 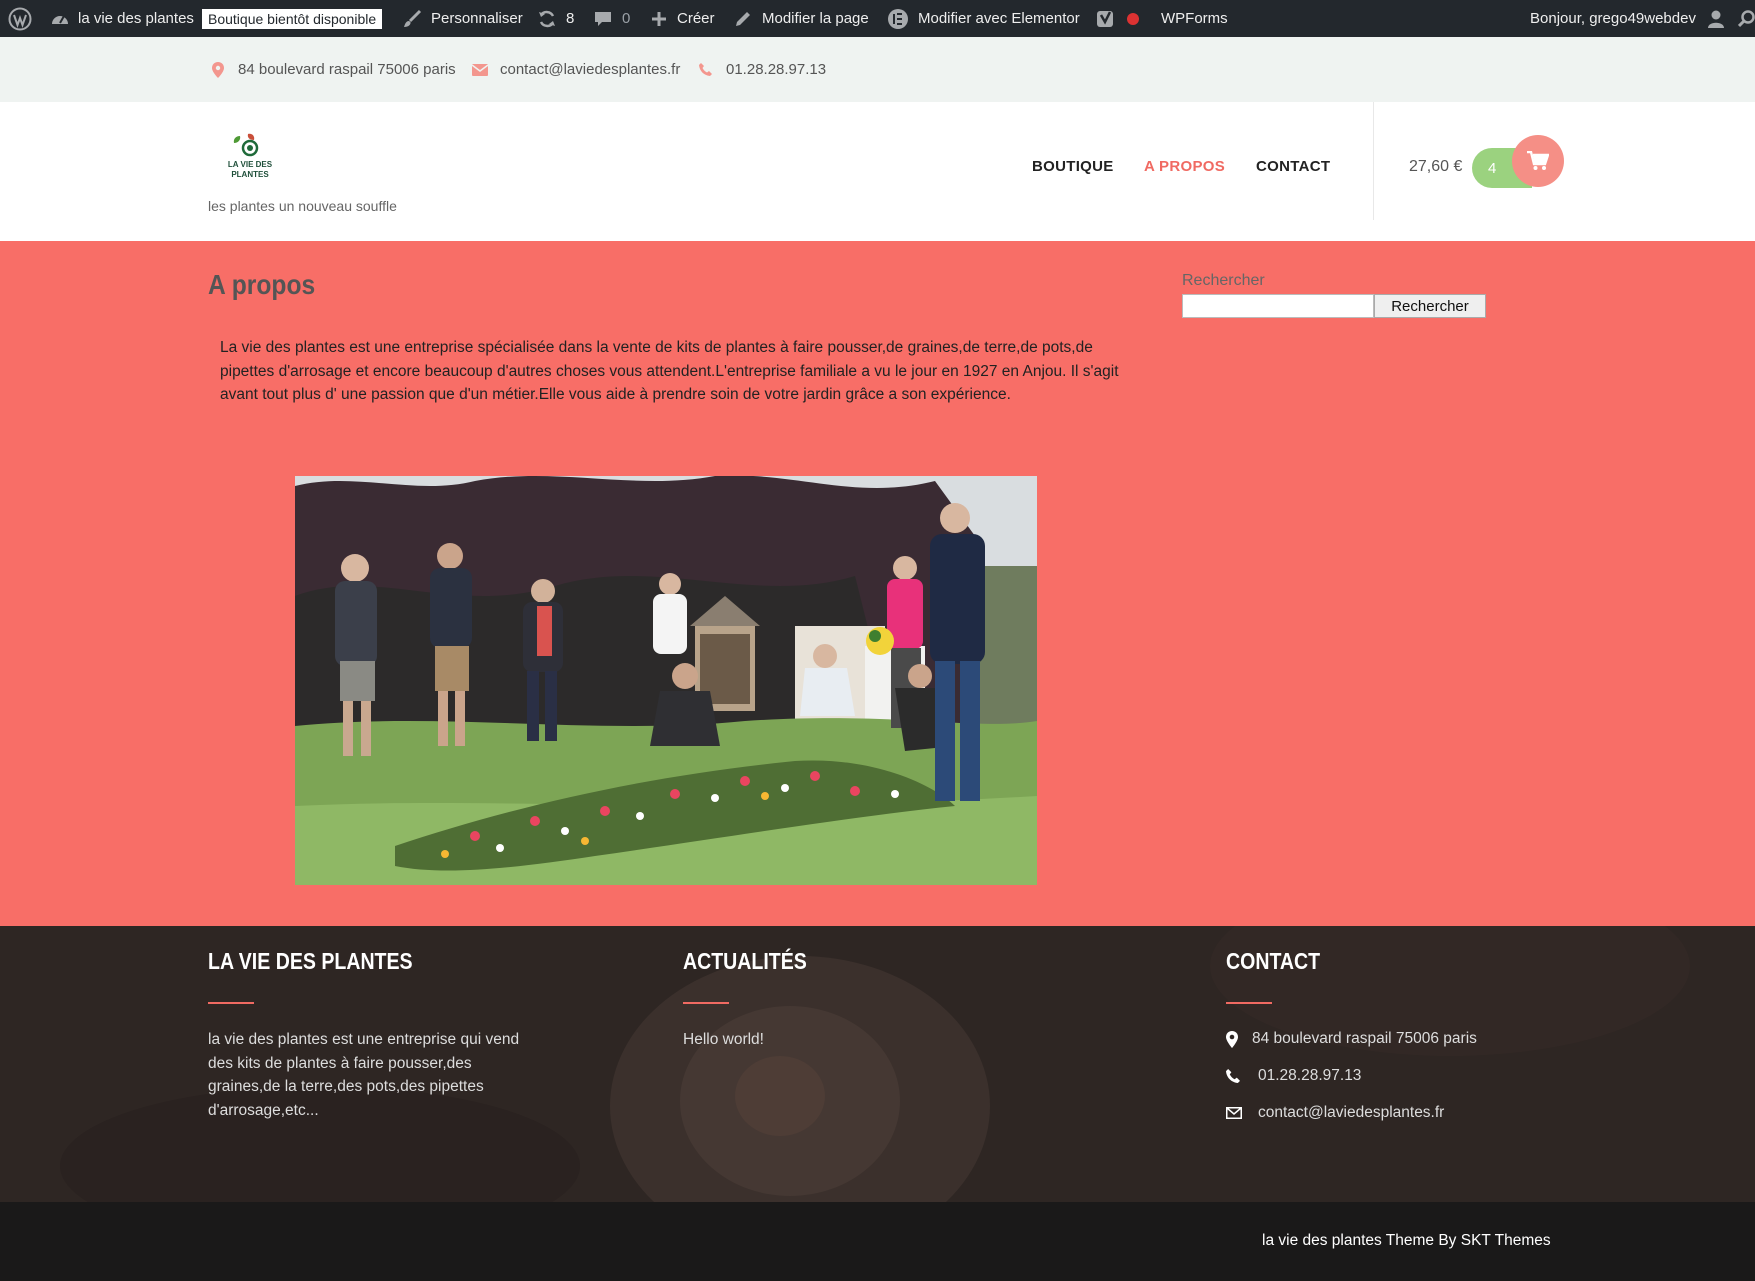 What do you see at coordinates (1105, 18) in the screenshot?
I see `yoast-icon` at bounding box center [1105, 18].